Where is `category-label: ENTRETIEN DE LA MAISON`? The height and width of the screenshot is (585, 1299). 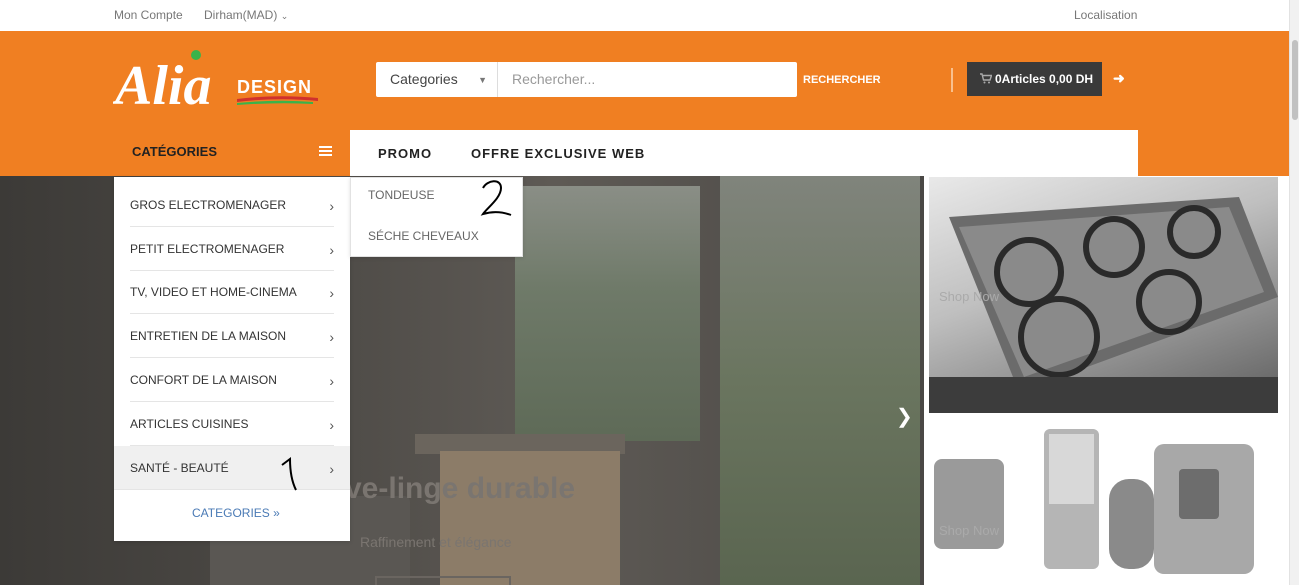 category-label: ENTRETIEN DE LA MAISON is located at coordinates (208, 336).